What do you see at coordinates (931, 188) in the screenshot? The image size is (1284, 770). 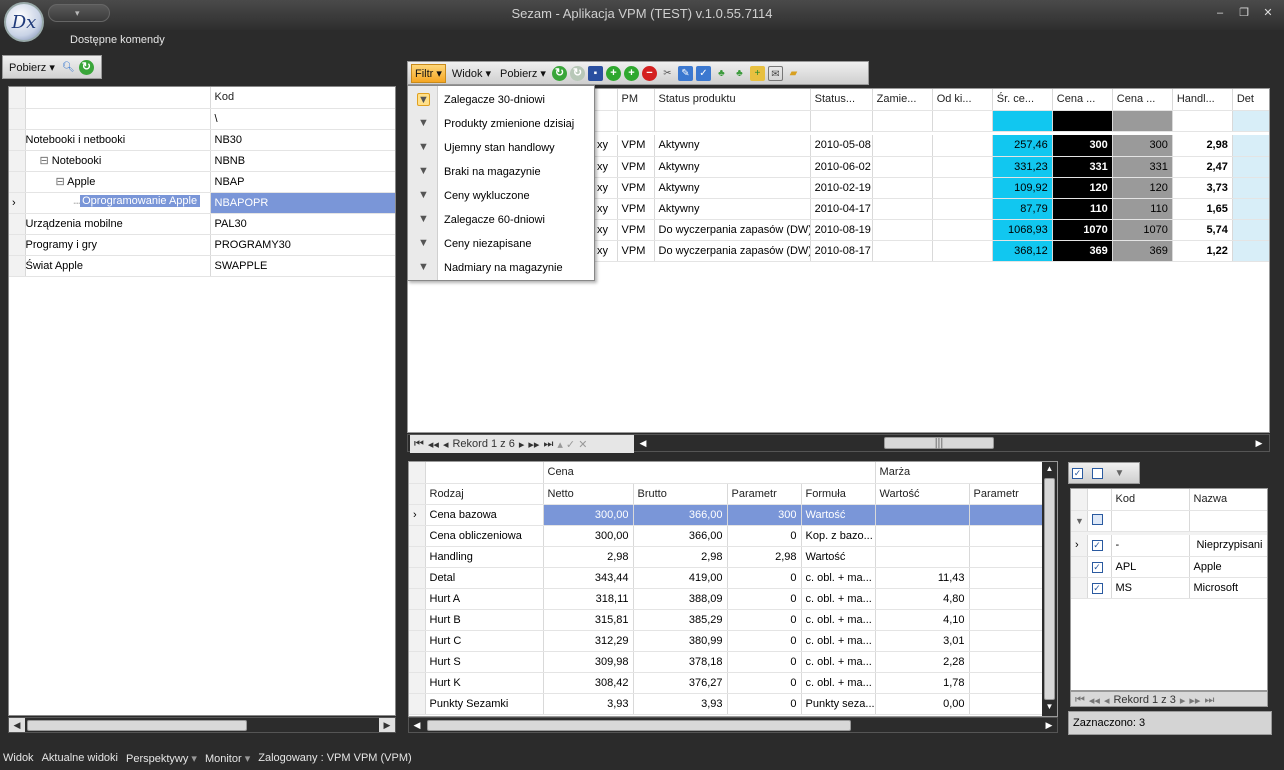 I see `table-row: xy VPM Aktywny 2010-02-19 109,92 120 120 3,73` at bounding box center [931, 188].